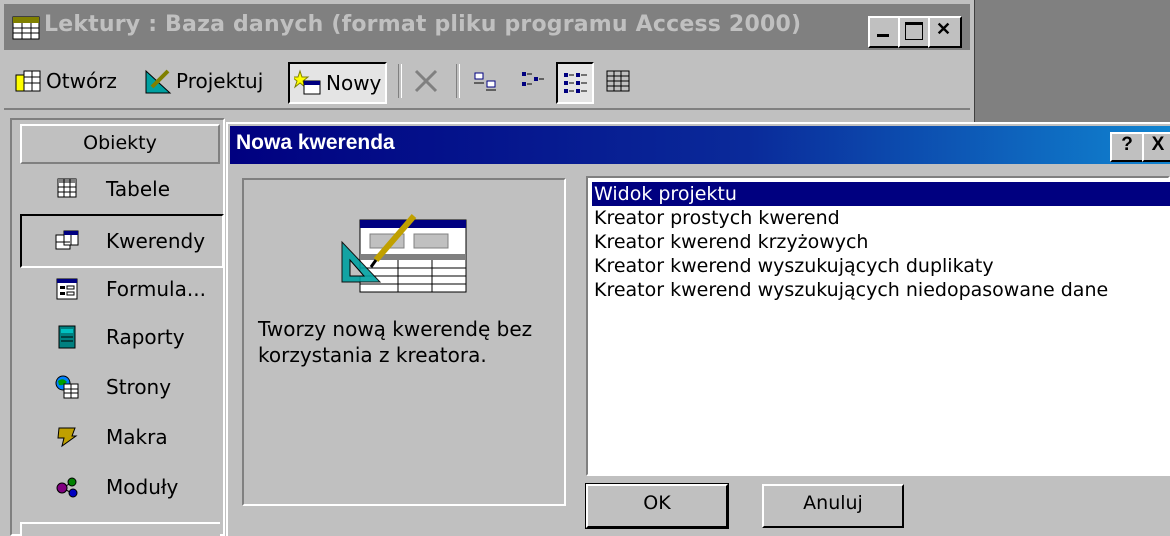 This screenshot has width=1170, height=536. I want to click on query-design-illustration, so click(405, 253).